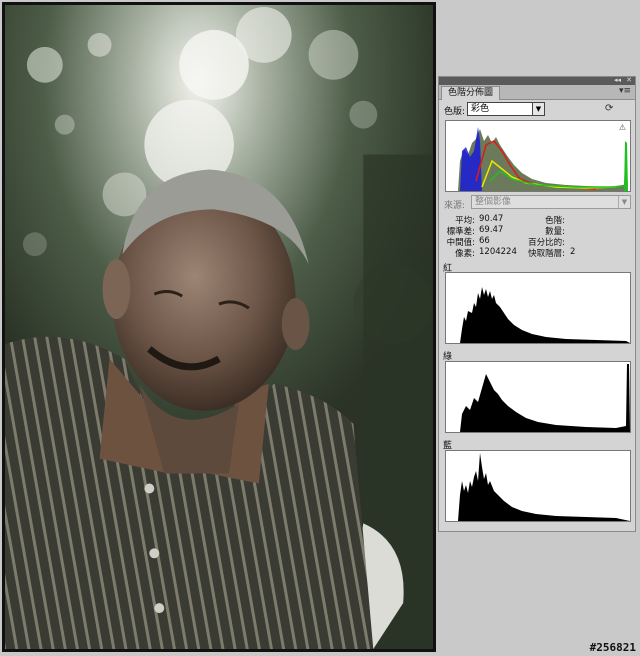 Image resolution: width=640 pixels, height=656 pixels. I want to click on source-select-value: 整個影像, so click(493, 202).